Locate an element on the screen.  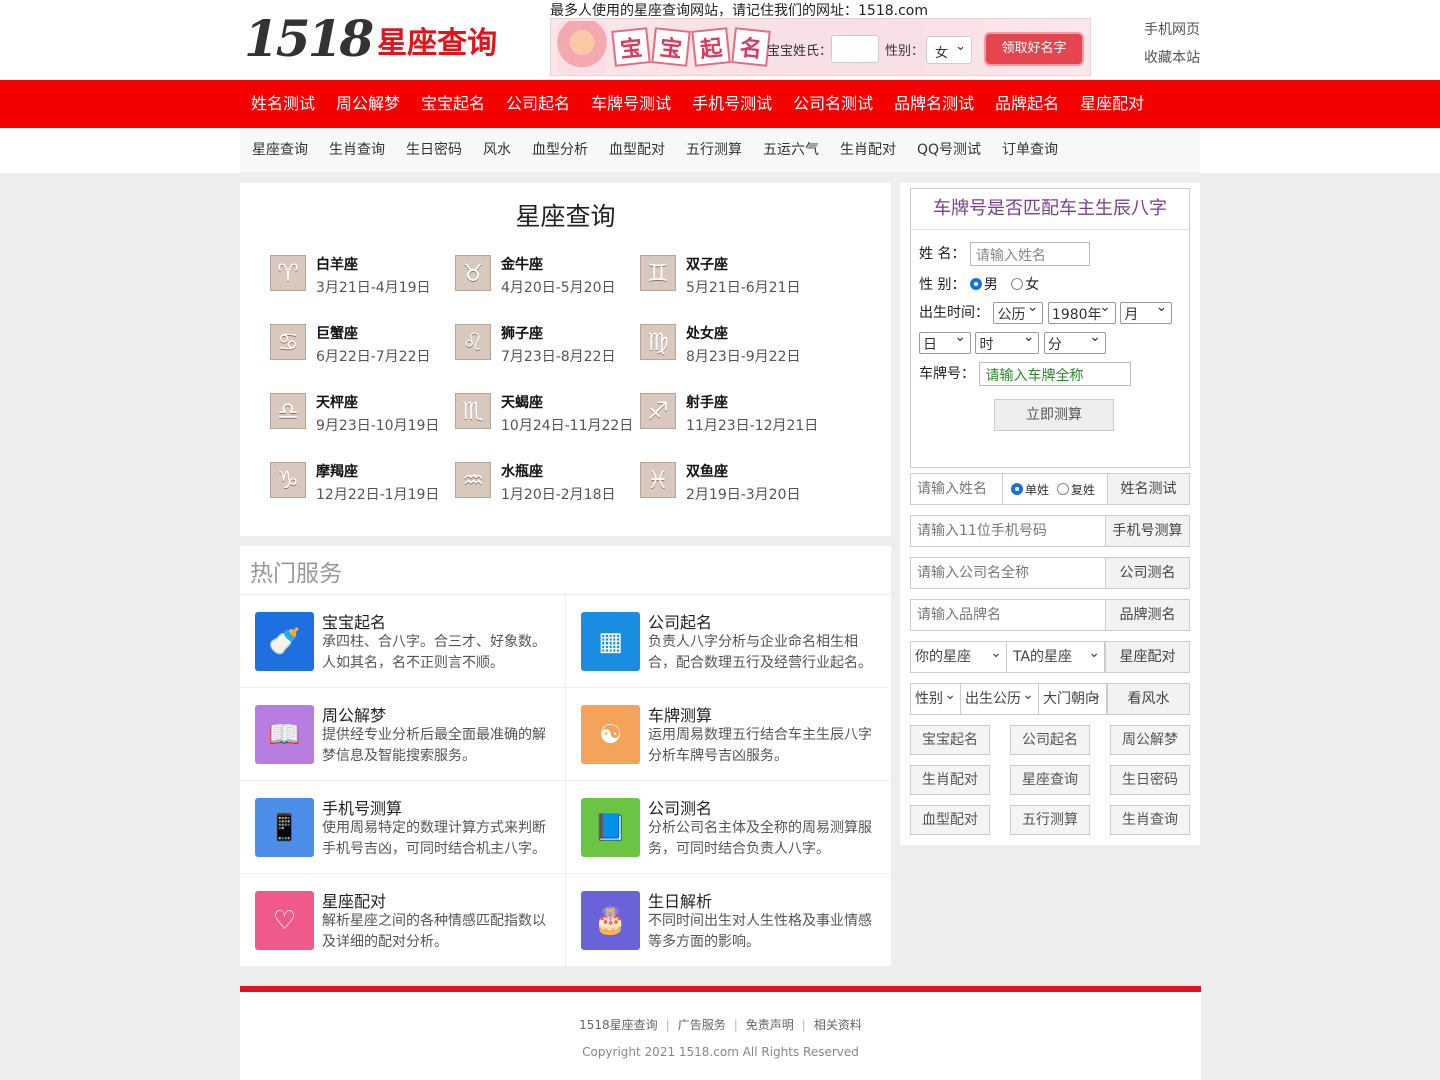
fengshui-birth-select: 出生公历 is located at coordinates (1000, 697).